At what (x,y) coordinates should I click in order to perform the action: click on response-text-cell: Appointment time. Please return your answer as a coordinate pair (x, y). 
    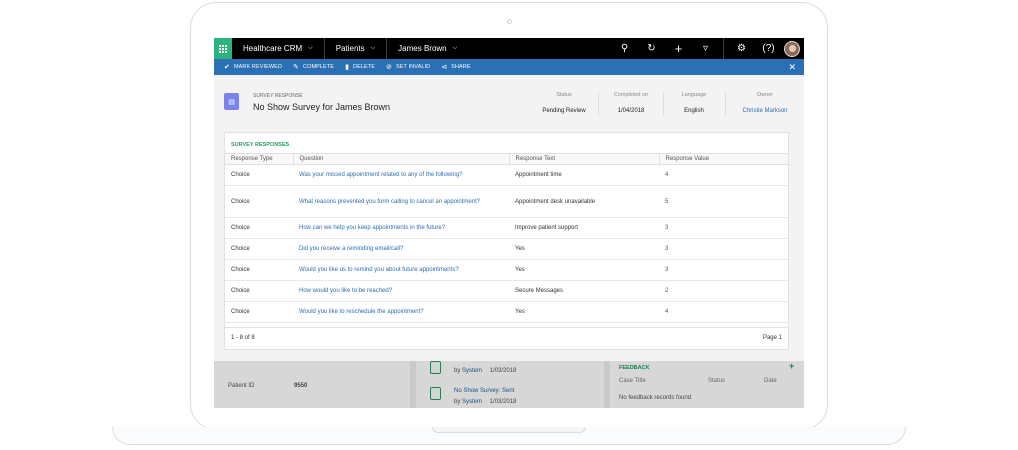
    Looking at the image, I should click on (584, 175).